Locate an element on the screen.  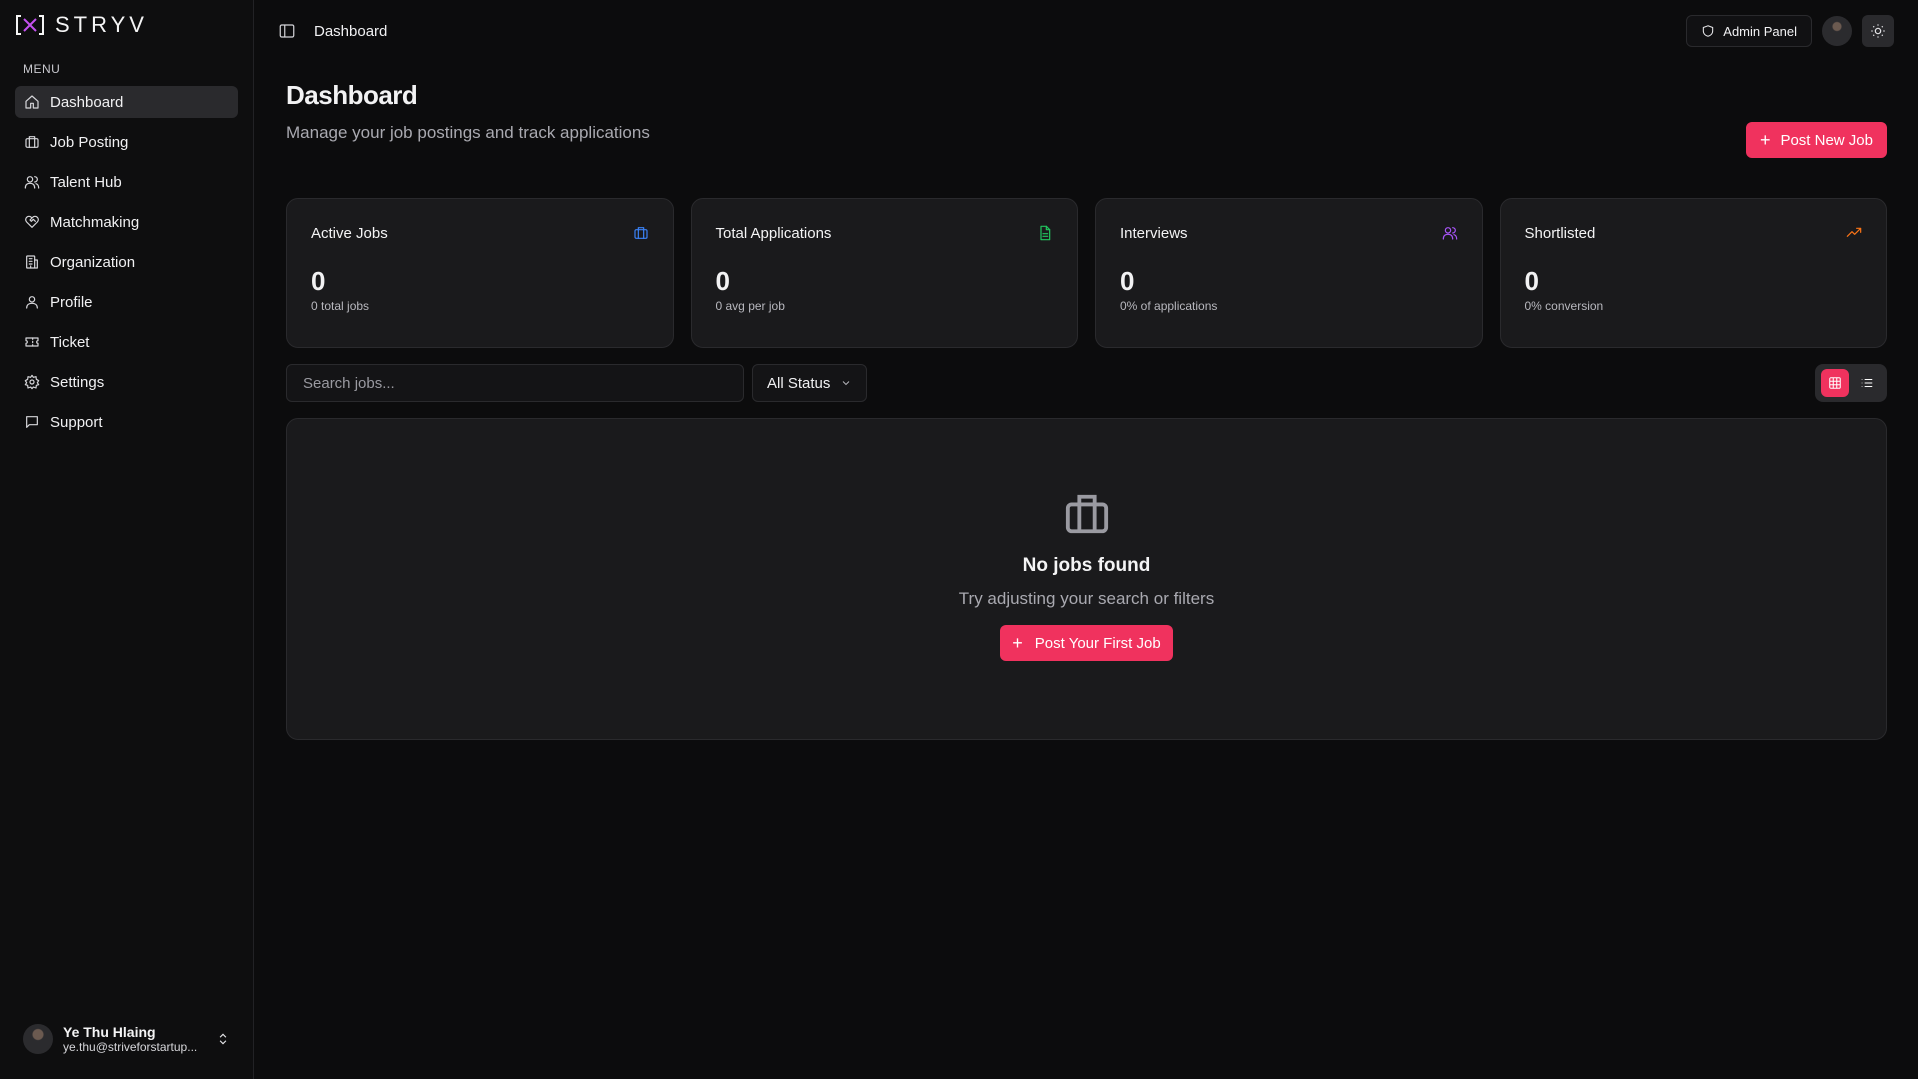
brand-name: STRYV is located at coordinates (101, 24).